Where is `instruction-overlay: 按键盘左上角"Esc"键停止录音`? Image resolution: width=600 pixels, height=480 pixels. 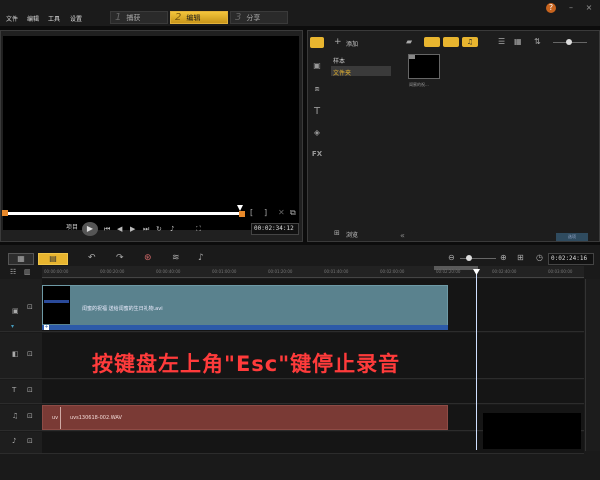
instruction-overlay: 按键盘左上角"Esc"键停止录音 is located at coordinates (246, 364).